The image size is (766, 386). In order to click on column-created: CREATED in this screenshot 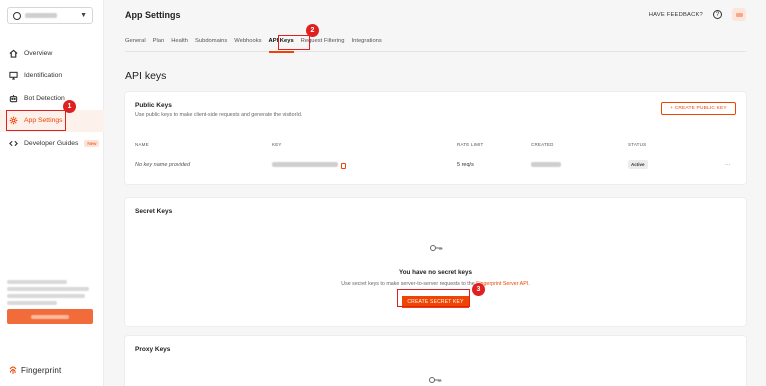, I will do `click(542, 144)`.